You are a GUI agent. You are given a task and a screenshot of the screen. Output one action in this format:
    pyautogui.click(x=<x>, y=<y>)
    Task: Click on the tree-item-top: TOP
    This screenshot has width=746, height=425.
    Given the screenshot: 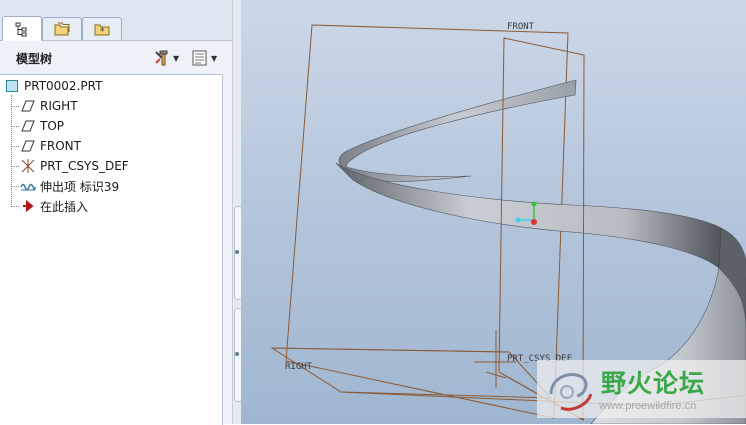 What is the action you would take?
    pyautogui.click(x=42, y=126)
    